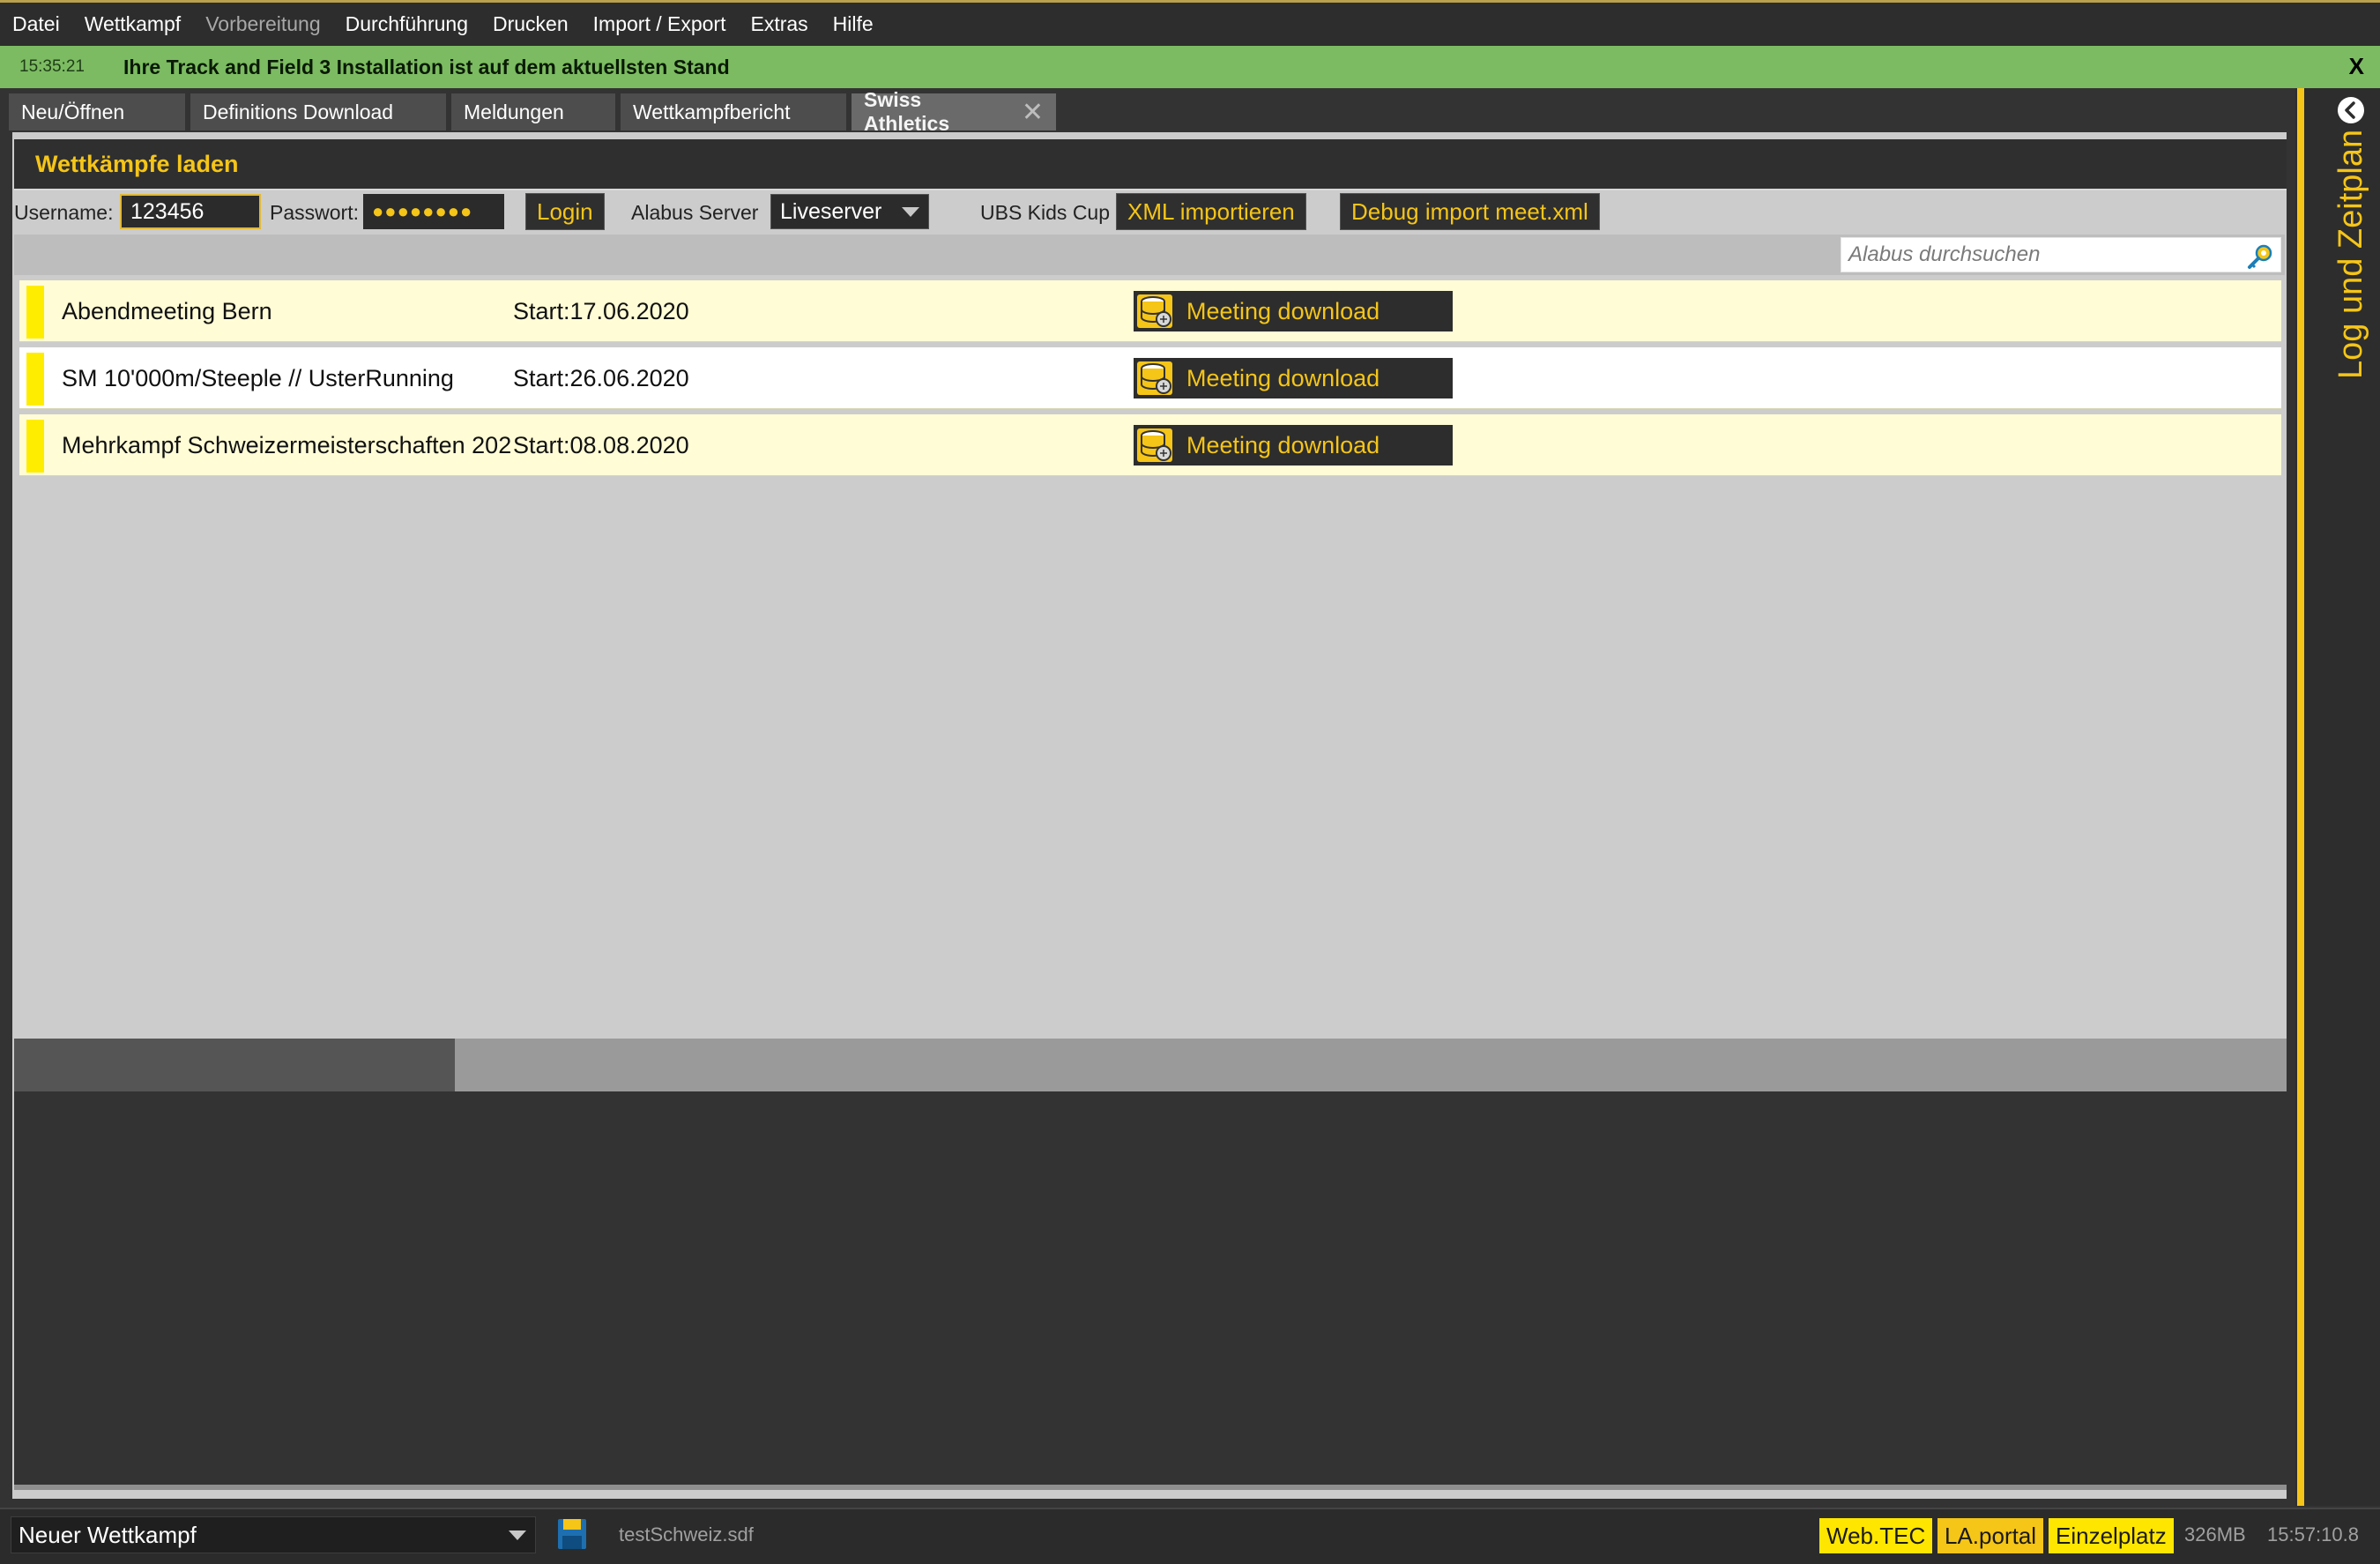  I want to click on search-placeholder: Alabus durchsuchen, so click(1944, 254).